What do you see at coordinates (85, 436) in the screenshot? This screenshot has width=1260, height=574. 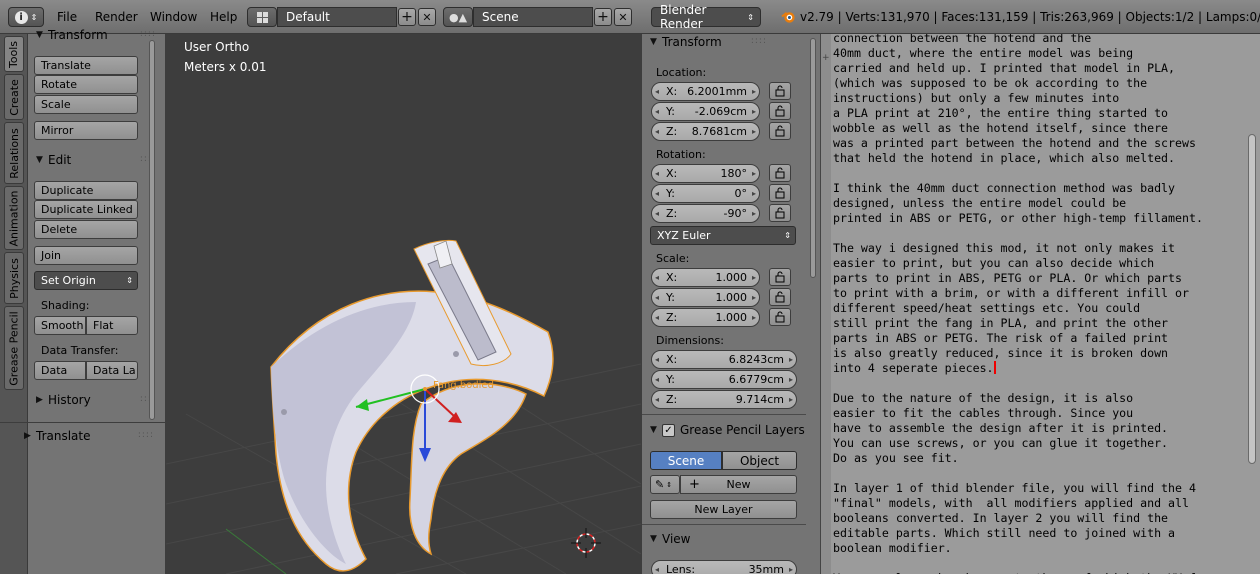 I see `operator-panel-header: ▶ Translate ::::` at bounding box center [85, 436].